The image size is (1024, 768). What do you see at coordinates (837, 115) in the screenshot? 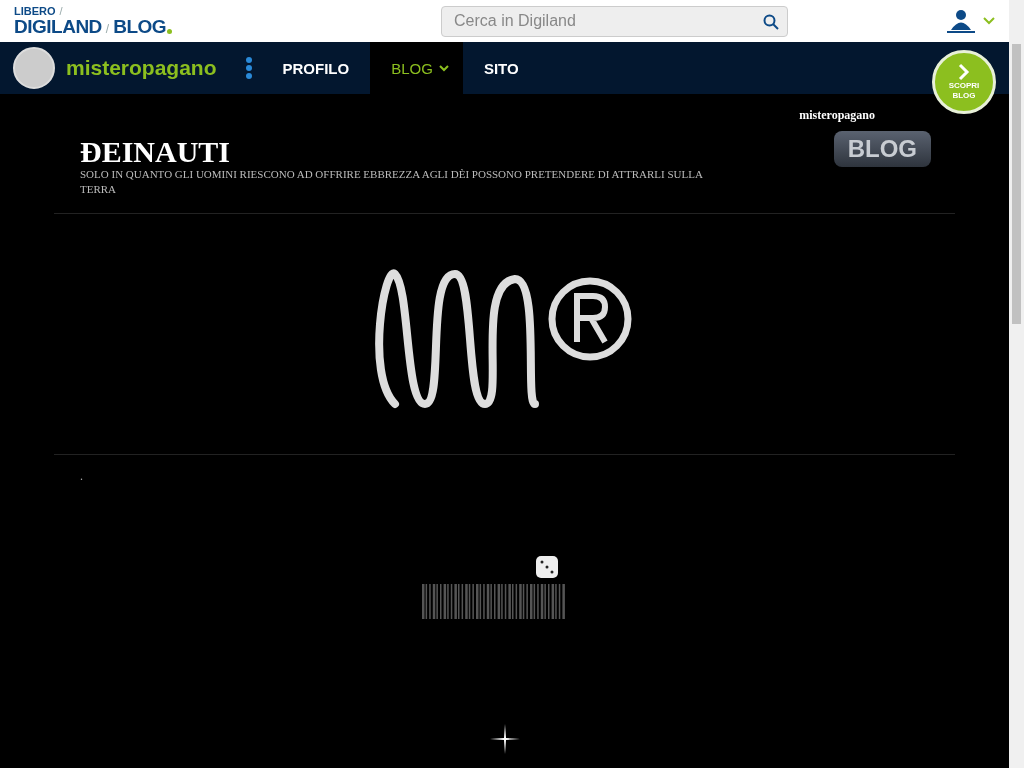
I see `author-name: misteropagano` at bounding box center [837, 115].